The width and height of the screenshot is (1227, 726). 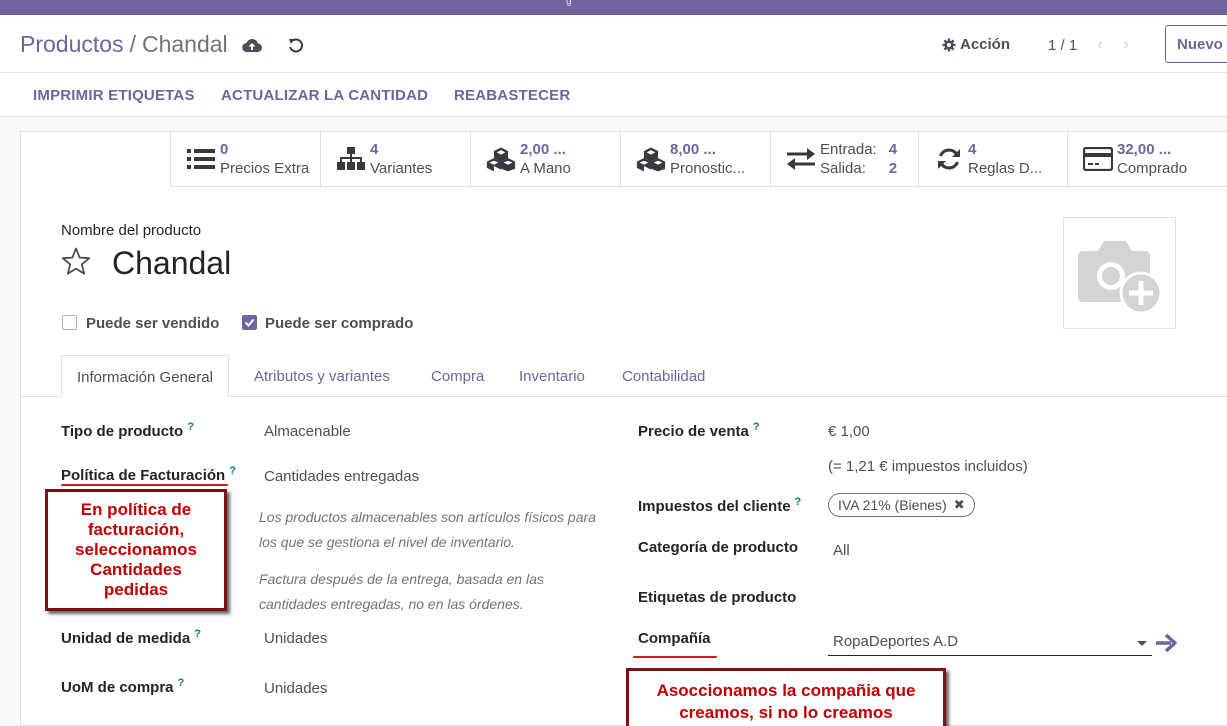 I want to click on can-be-purchased-label: Puede ser comprado, so click(x=339, y=323).